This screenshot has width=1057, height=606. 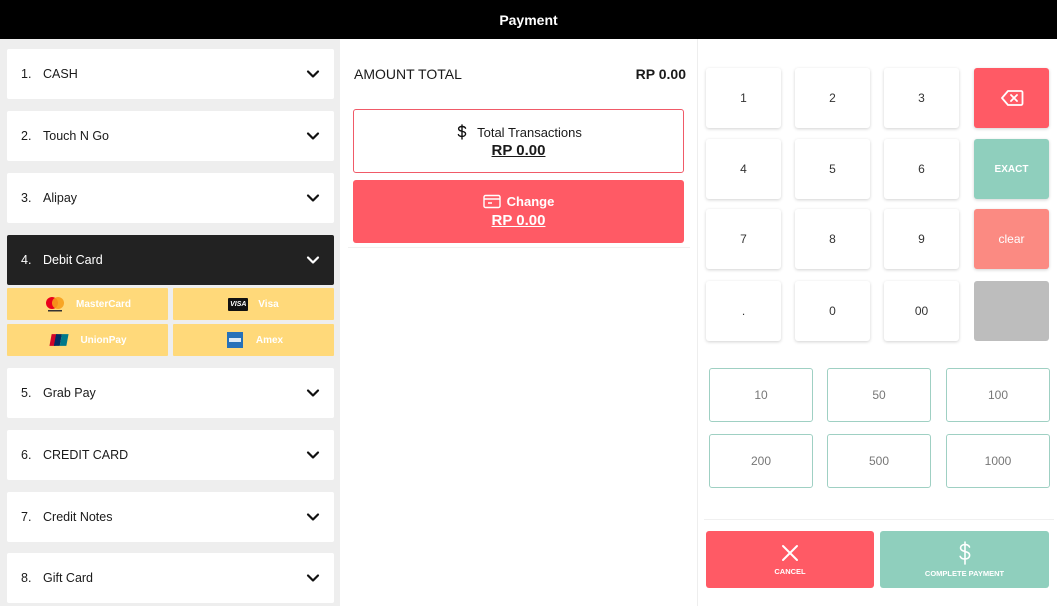 I want to click on debit-option-mastercard: MasterCard, so click(x=87, y=304).